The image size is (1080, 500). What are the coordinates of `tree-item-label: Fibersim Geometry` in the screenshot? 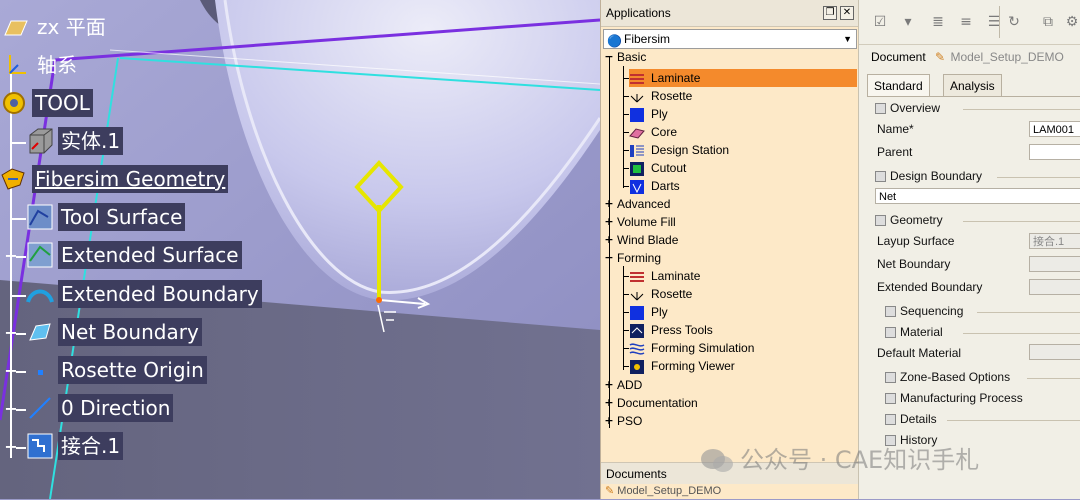 It's located at (130, 179).